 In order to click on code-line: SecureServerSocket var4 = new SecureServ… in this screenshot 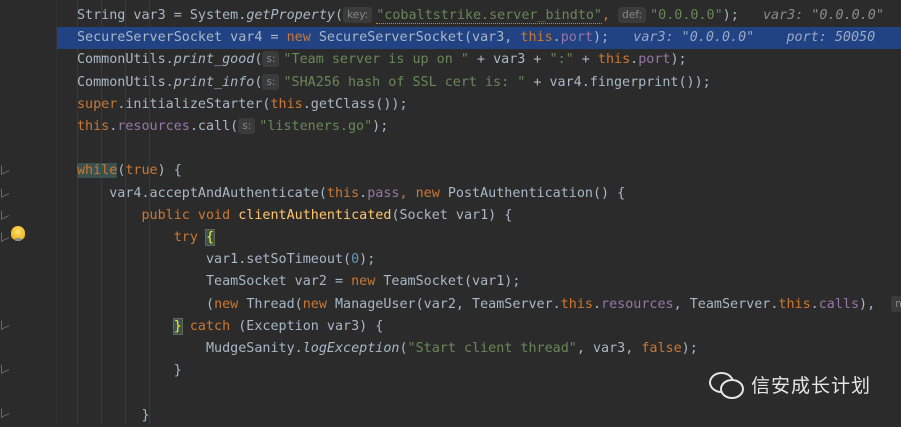, I will do `click(479, 38)`.